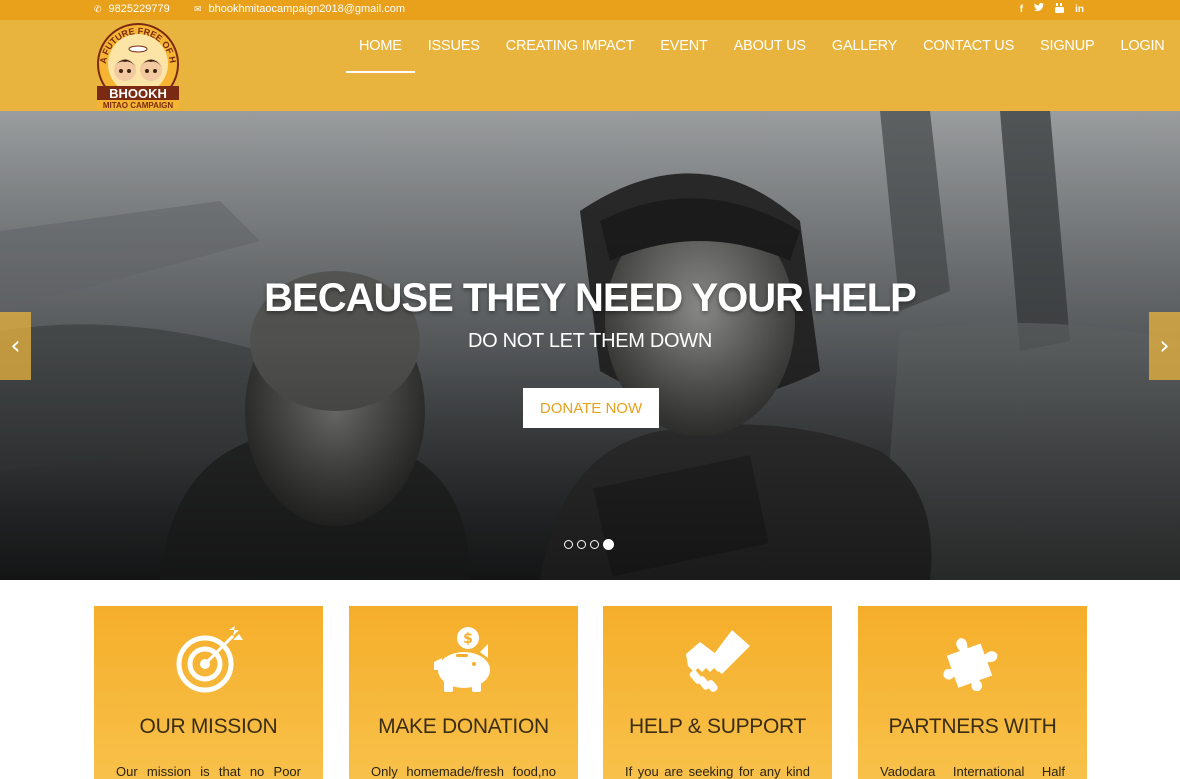 This screenshot has width=1180, height=779. I want to click on card-title: OUR MISSION, so click(208, 726).